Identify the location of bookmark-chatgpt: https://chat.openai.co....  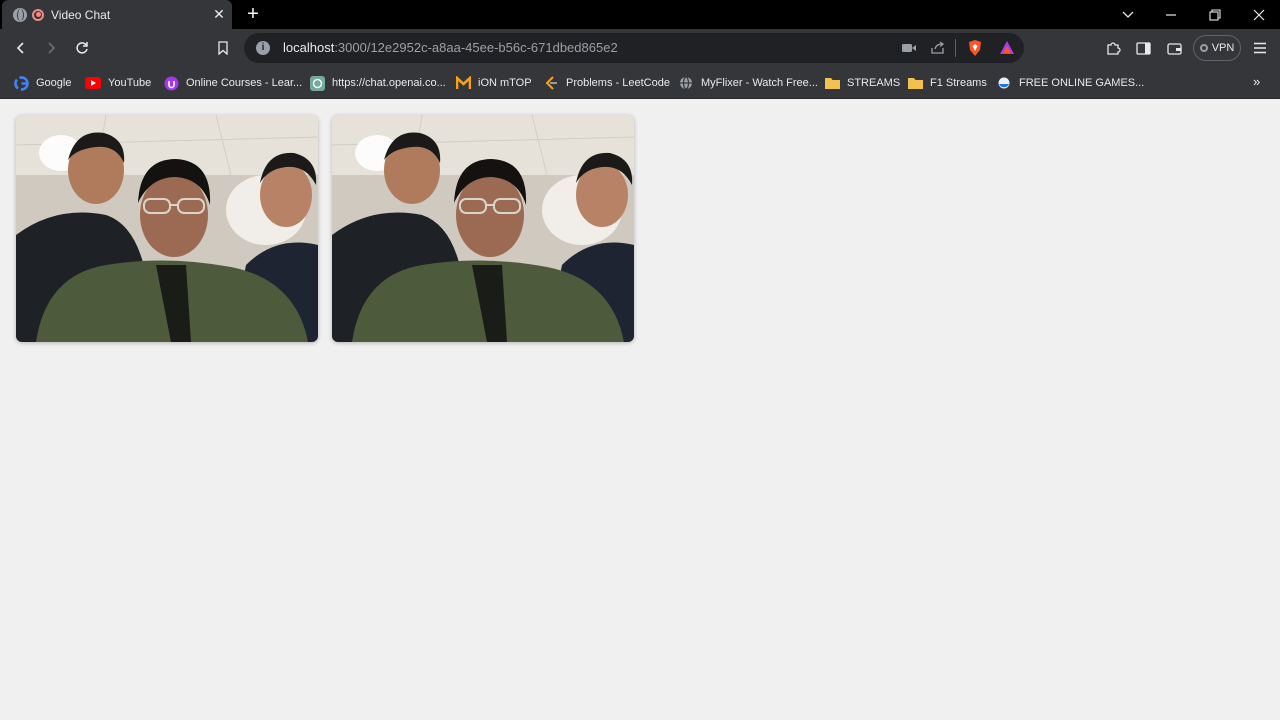
(377, 83).